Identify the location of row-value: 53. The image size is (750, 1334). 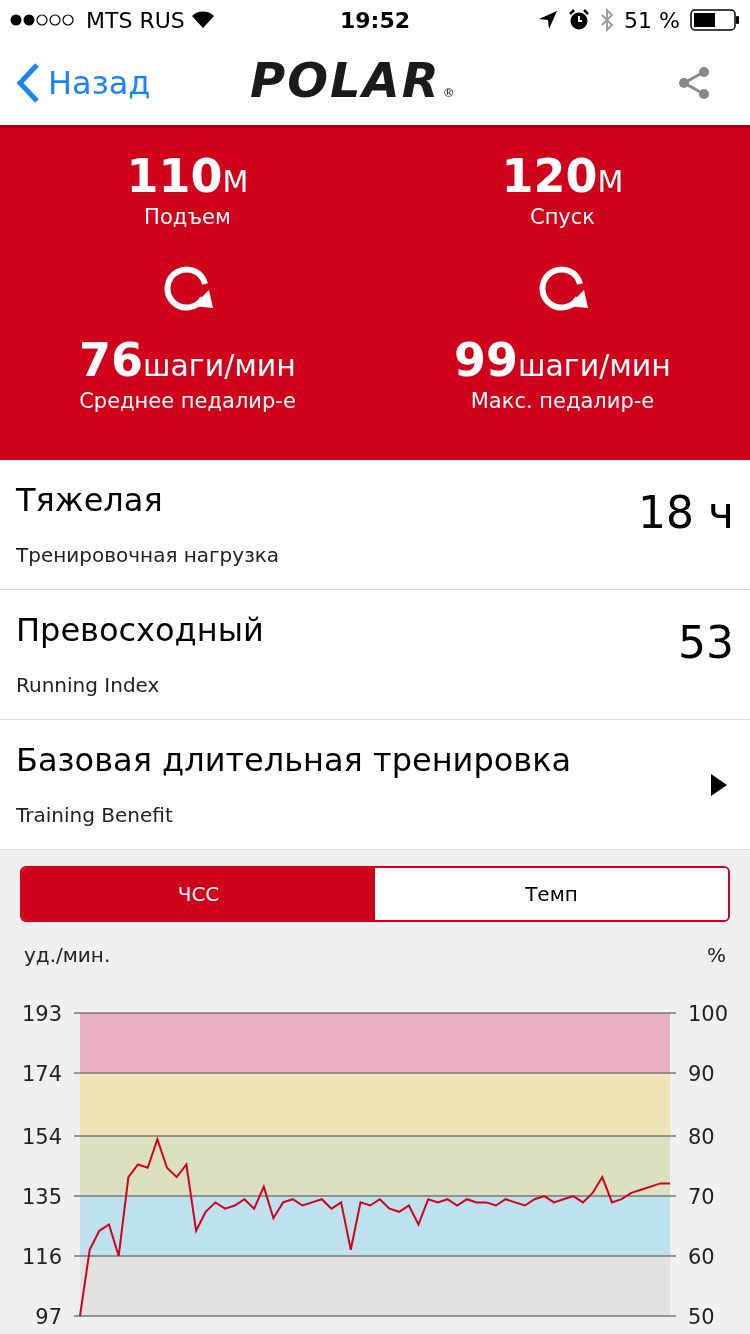
(706, 643).